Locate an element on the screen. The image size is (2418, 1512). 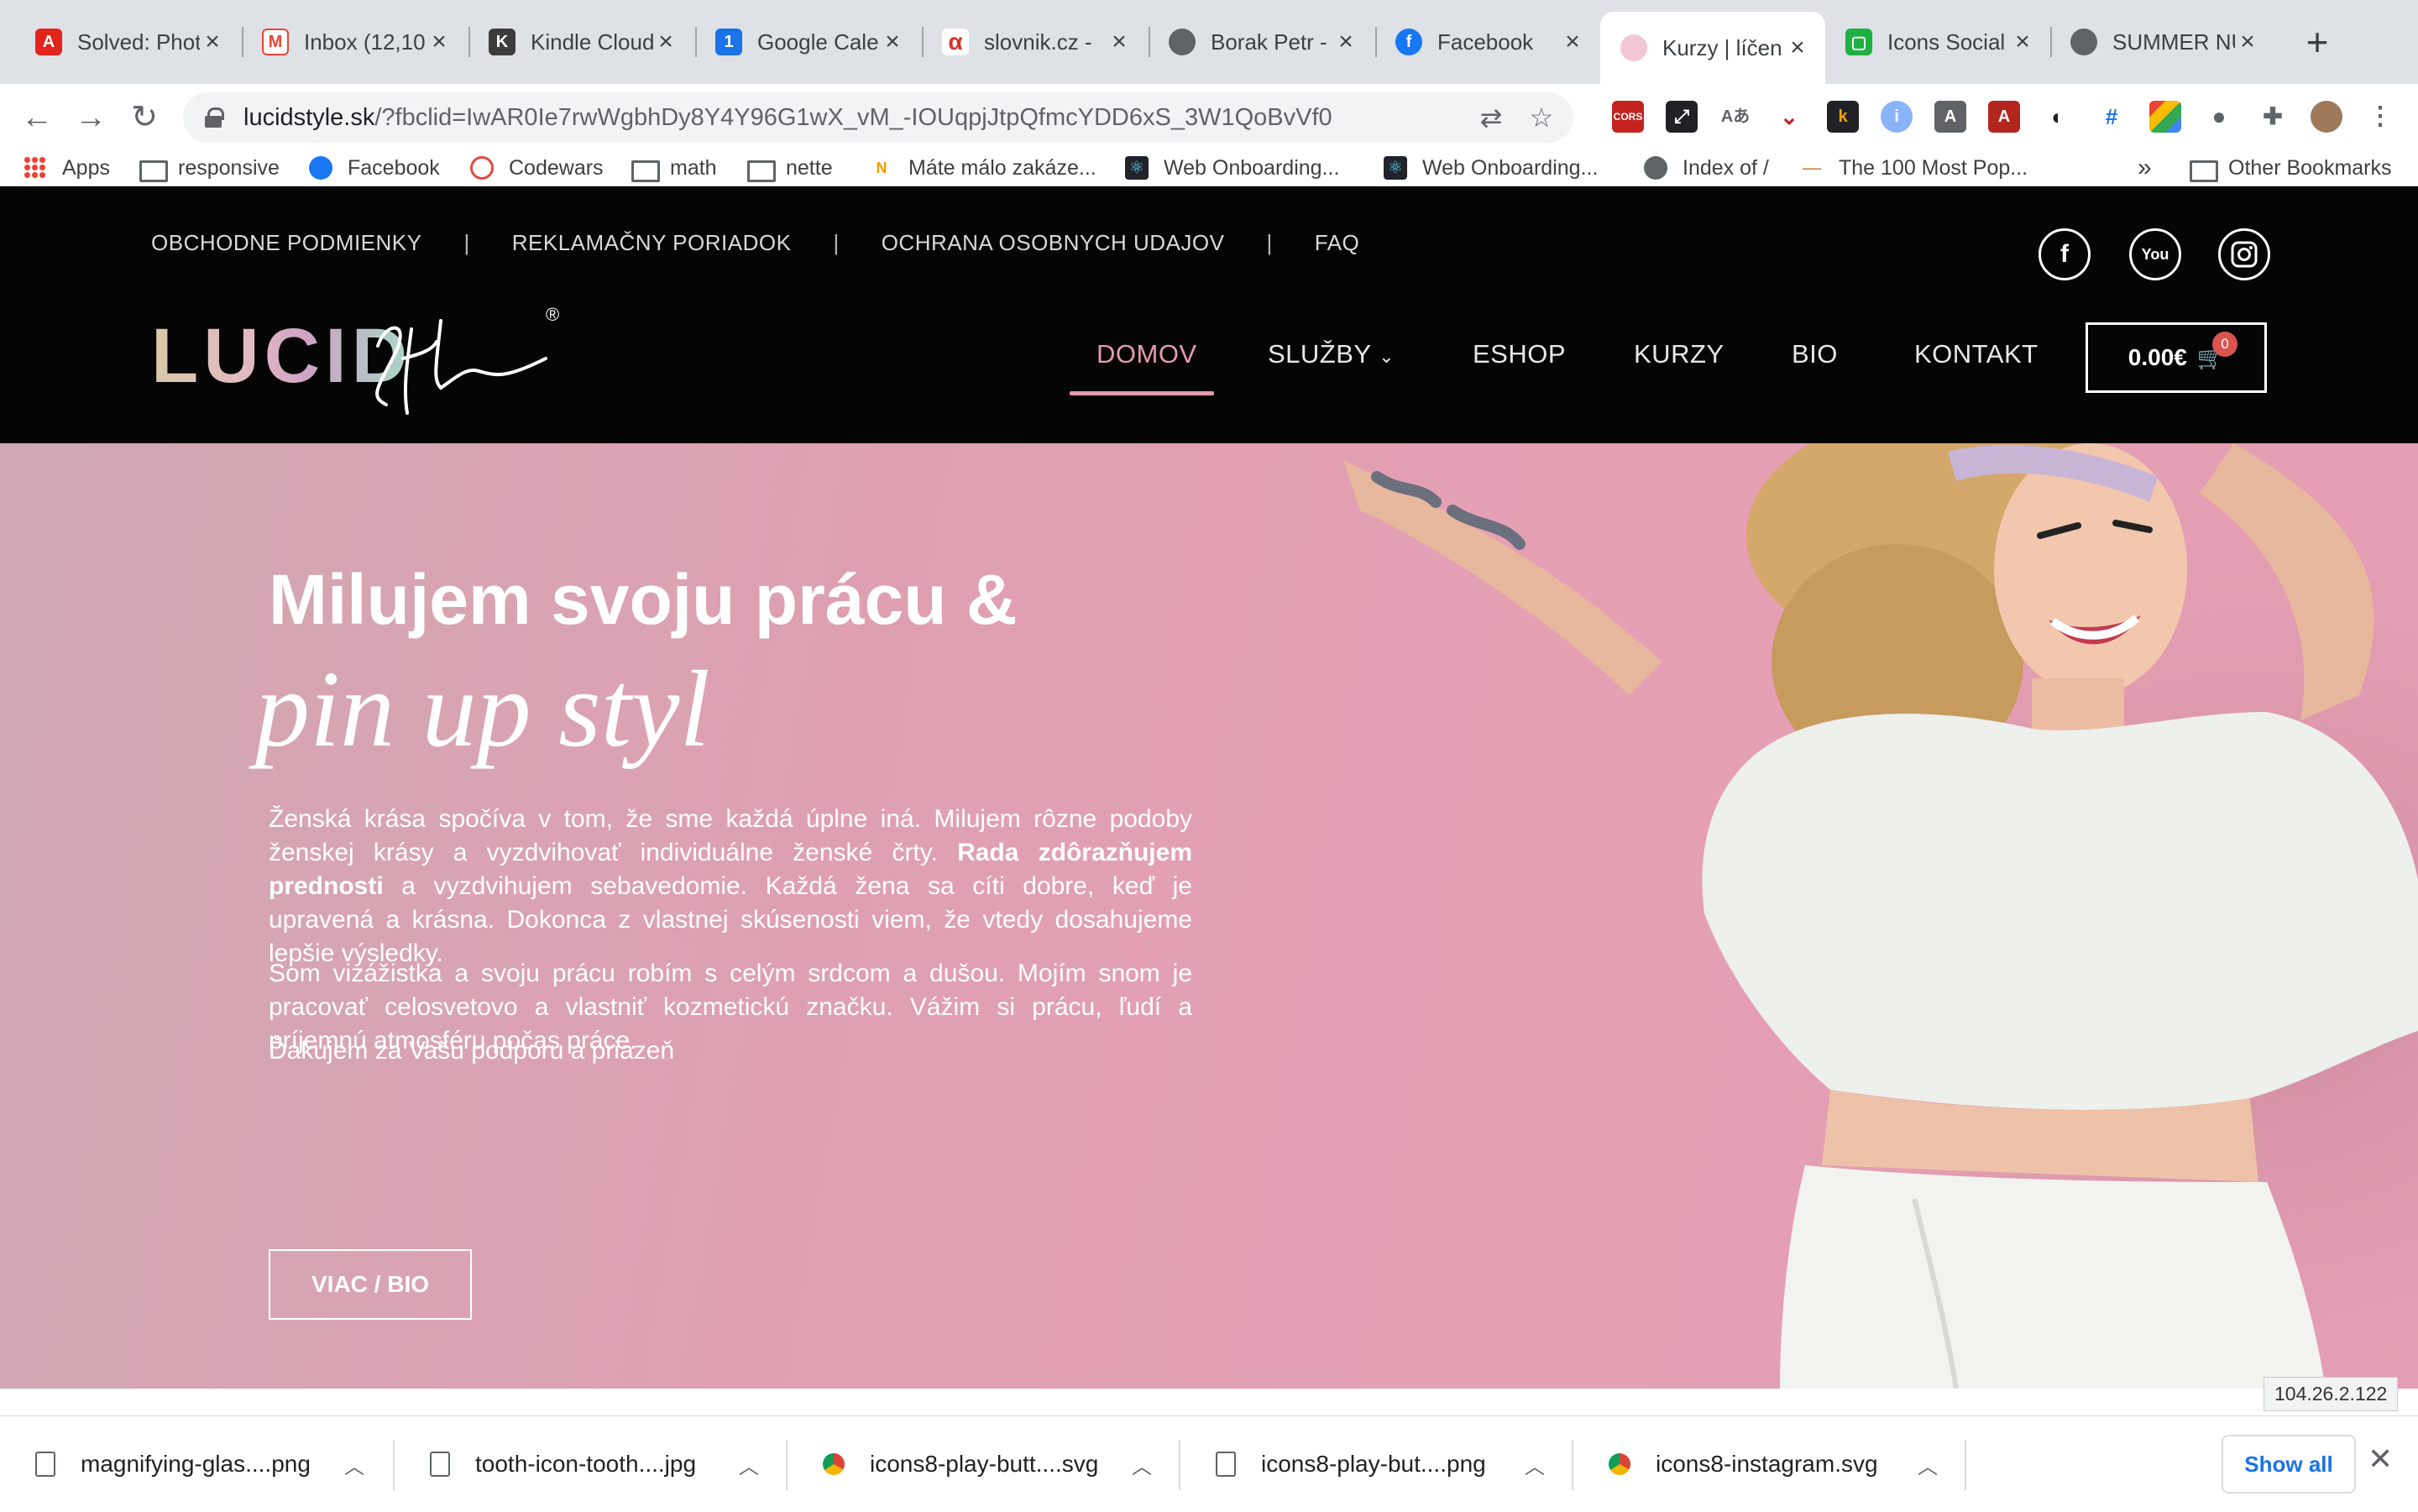
tab-kurzy-active: Kurzy | líčen × is located at coordinates (1712, 48).